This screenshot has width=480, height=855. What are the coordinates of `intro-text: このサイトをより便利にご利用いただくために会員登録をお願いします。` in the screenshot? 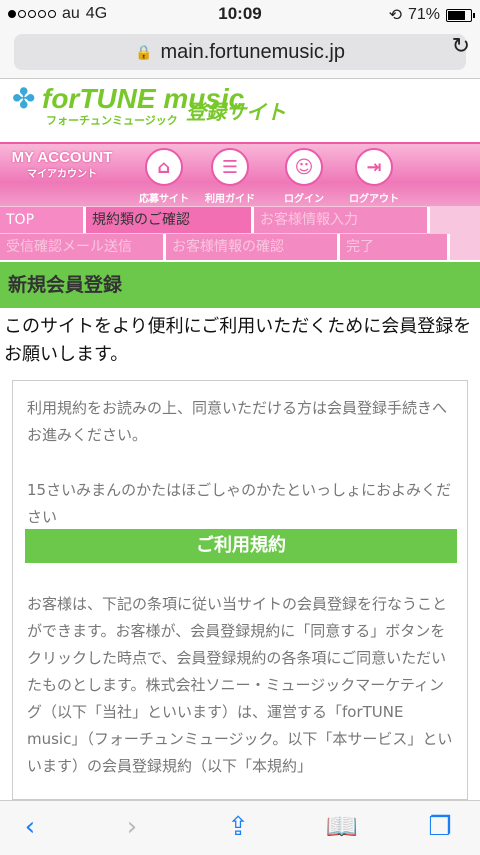 It's located at (238, 340).